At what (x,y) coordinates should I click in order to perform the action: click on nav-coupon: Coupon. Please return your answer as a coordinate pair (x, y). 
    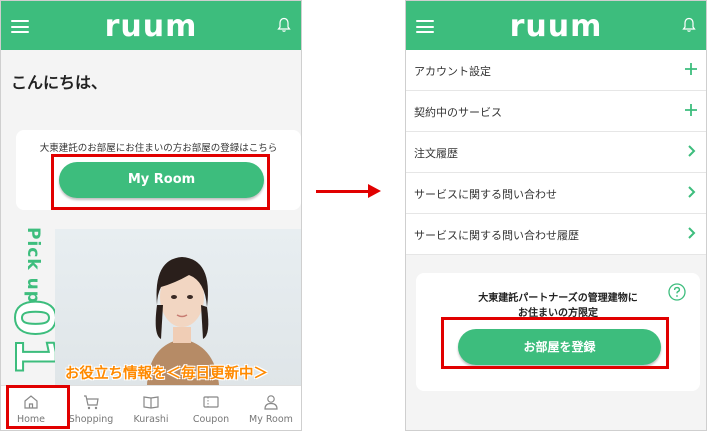
    Looking at the image, I should click on (211, 408).